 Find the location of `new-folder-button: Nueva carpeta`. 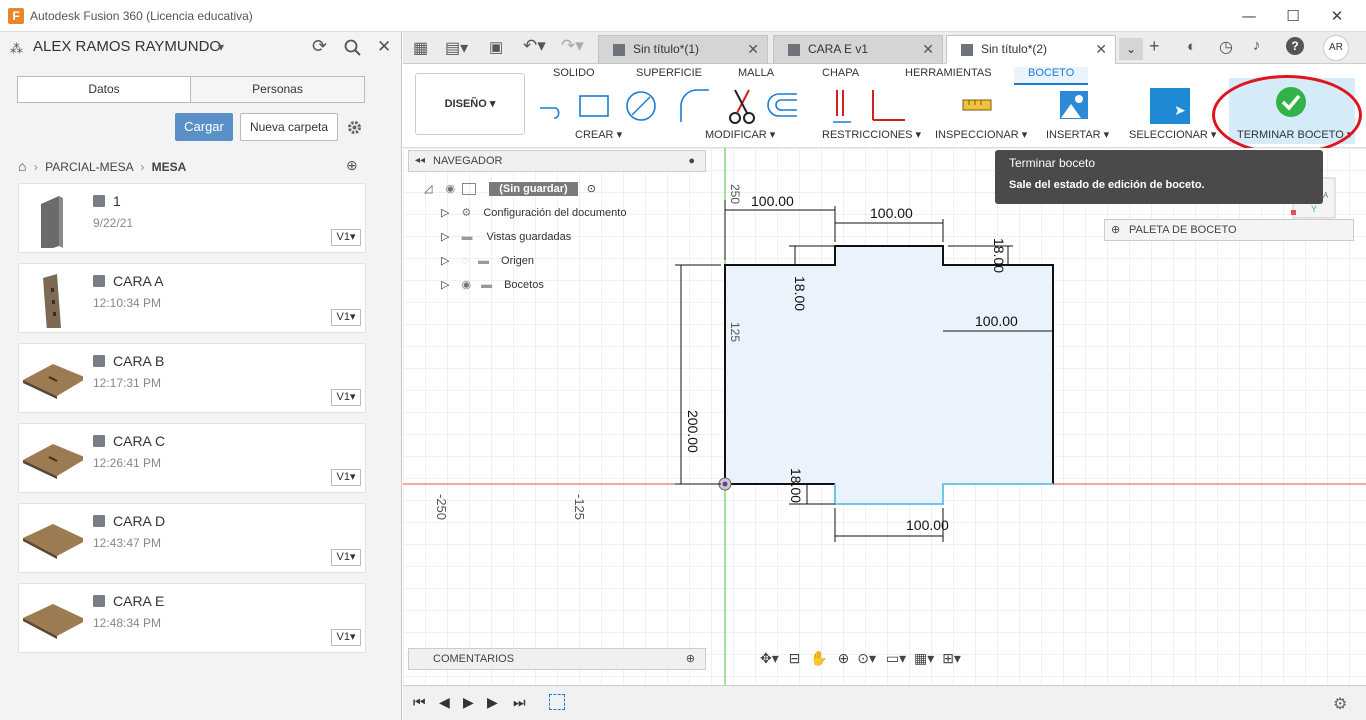

new-folder-button: Nueva carpeta is located at coordinates (289, 127).